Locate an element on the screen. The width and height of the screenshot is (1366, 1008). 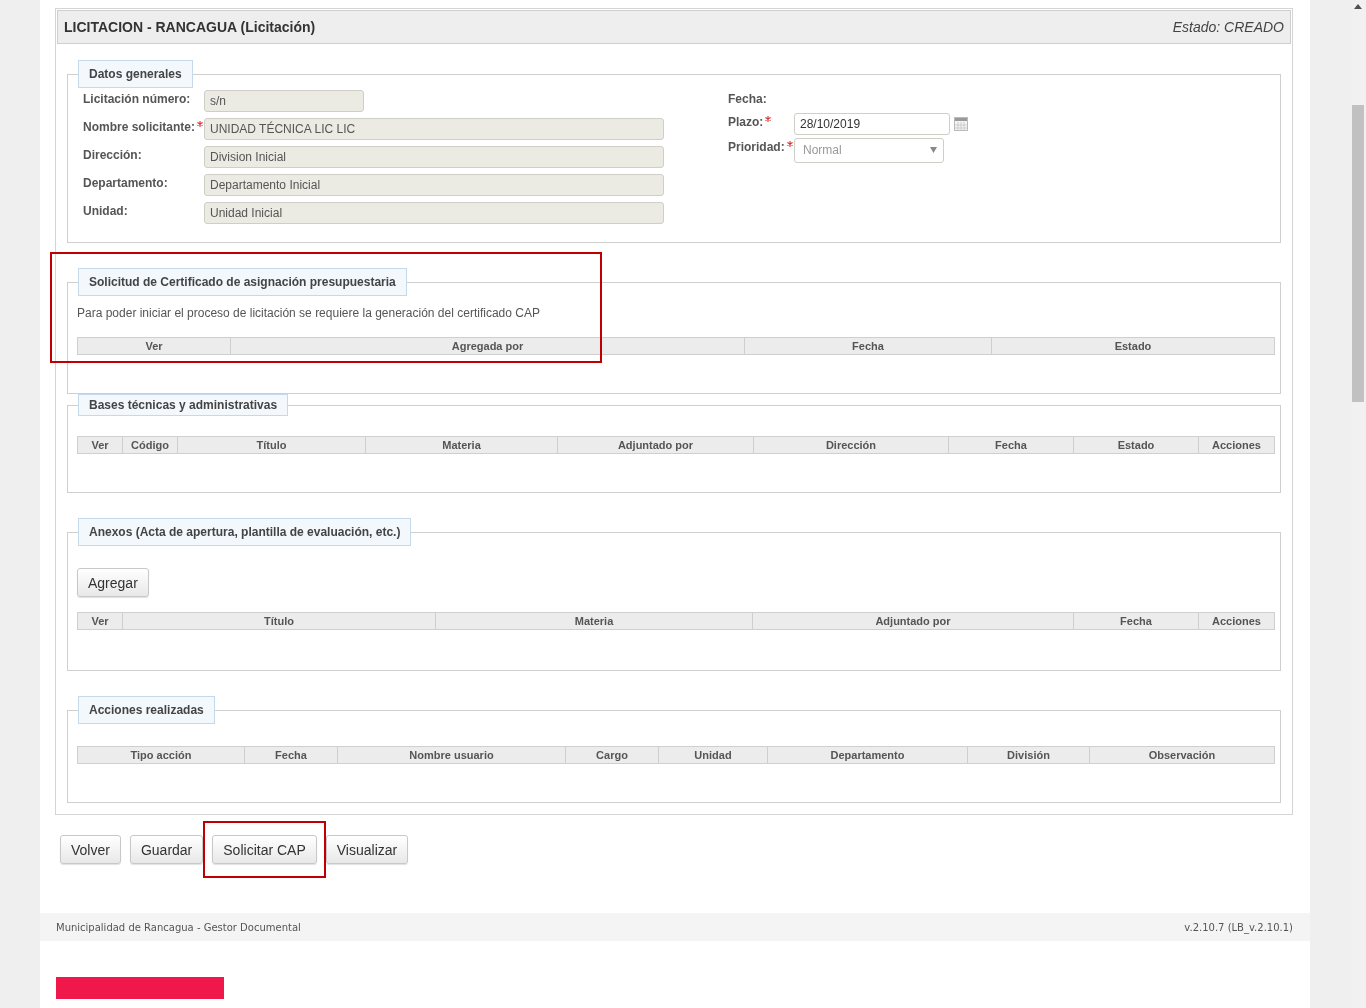
scroll-up-icon is located at coordinates (1358, 6).